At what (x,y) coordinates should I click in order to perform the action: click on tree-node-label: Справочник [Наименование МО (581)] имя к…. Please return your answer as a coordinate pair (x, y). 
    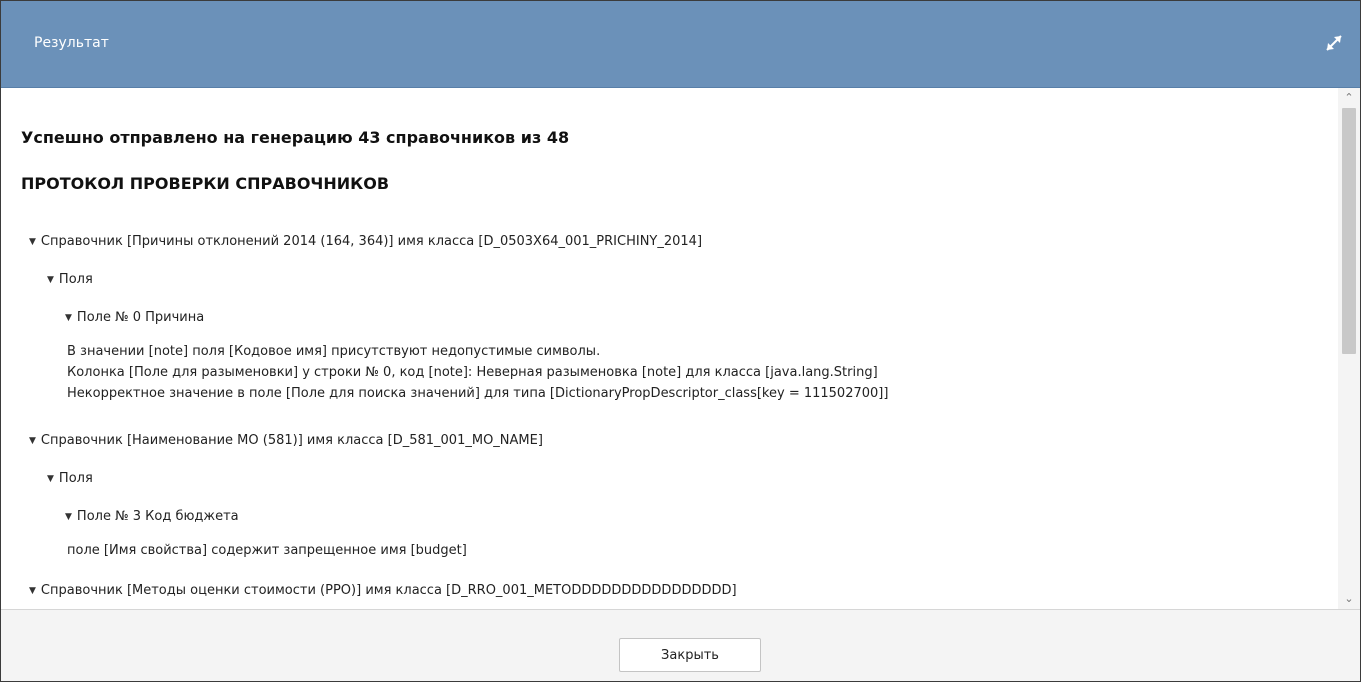
    Looking at the image, I should click on (291, 440).